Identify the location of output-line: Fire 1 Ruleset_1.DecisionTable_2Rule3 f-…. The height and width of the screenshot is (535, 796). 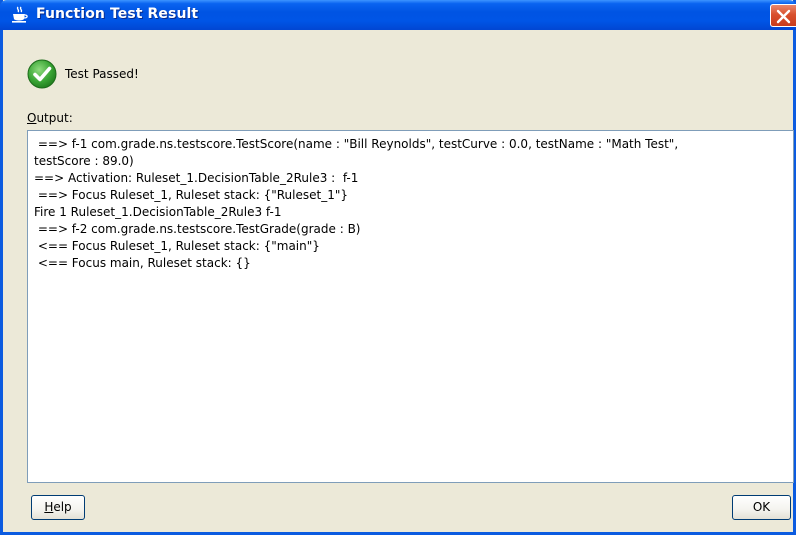
(158, 212).